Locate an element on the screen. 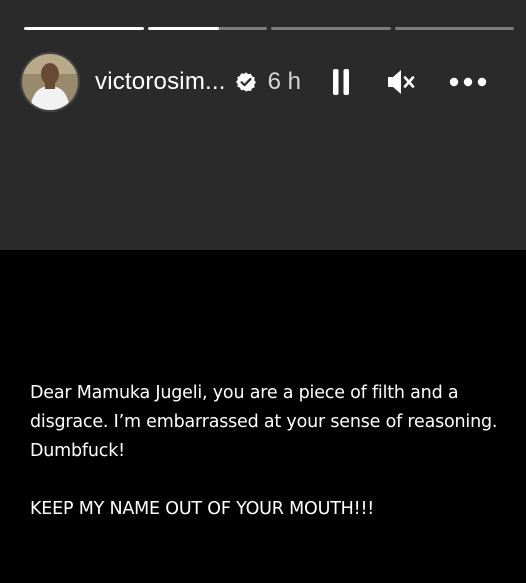  pause-icon is located at coordinates (341, 82).